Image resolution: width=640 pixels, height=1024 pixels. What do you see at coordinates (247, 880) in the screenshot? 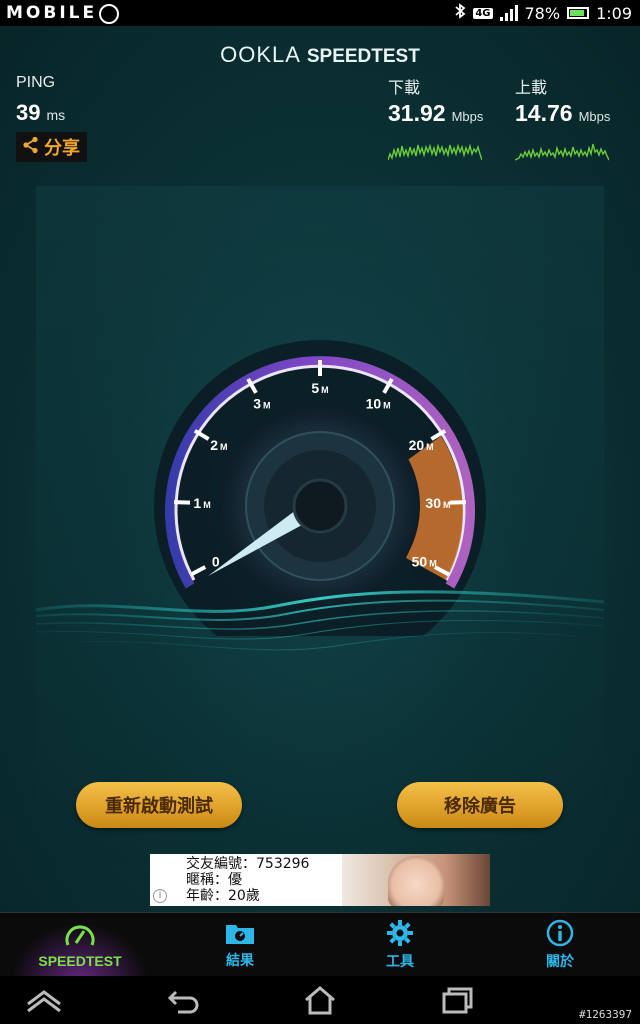
I see `ad-text: 交友編號：753296 暱稱：優 年齡：20歲` at bounding box center [247, 880].